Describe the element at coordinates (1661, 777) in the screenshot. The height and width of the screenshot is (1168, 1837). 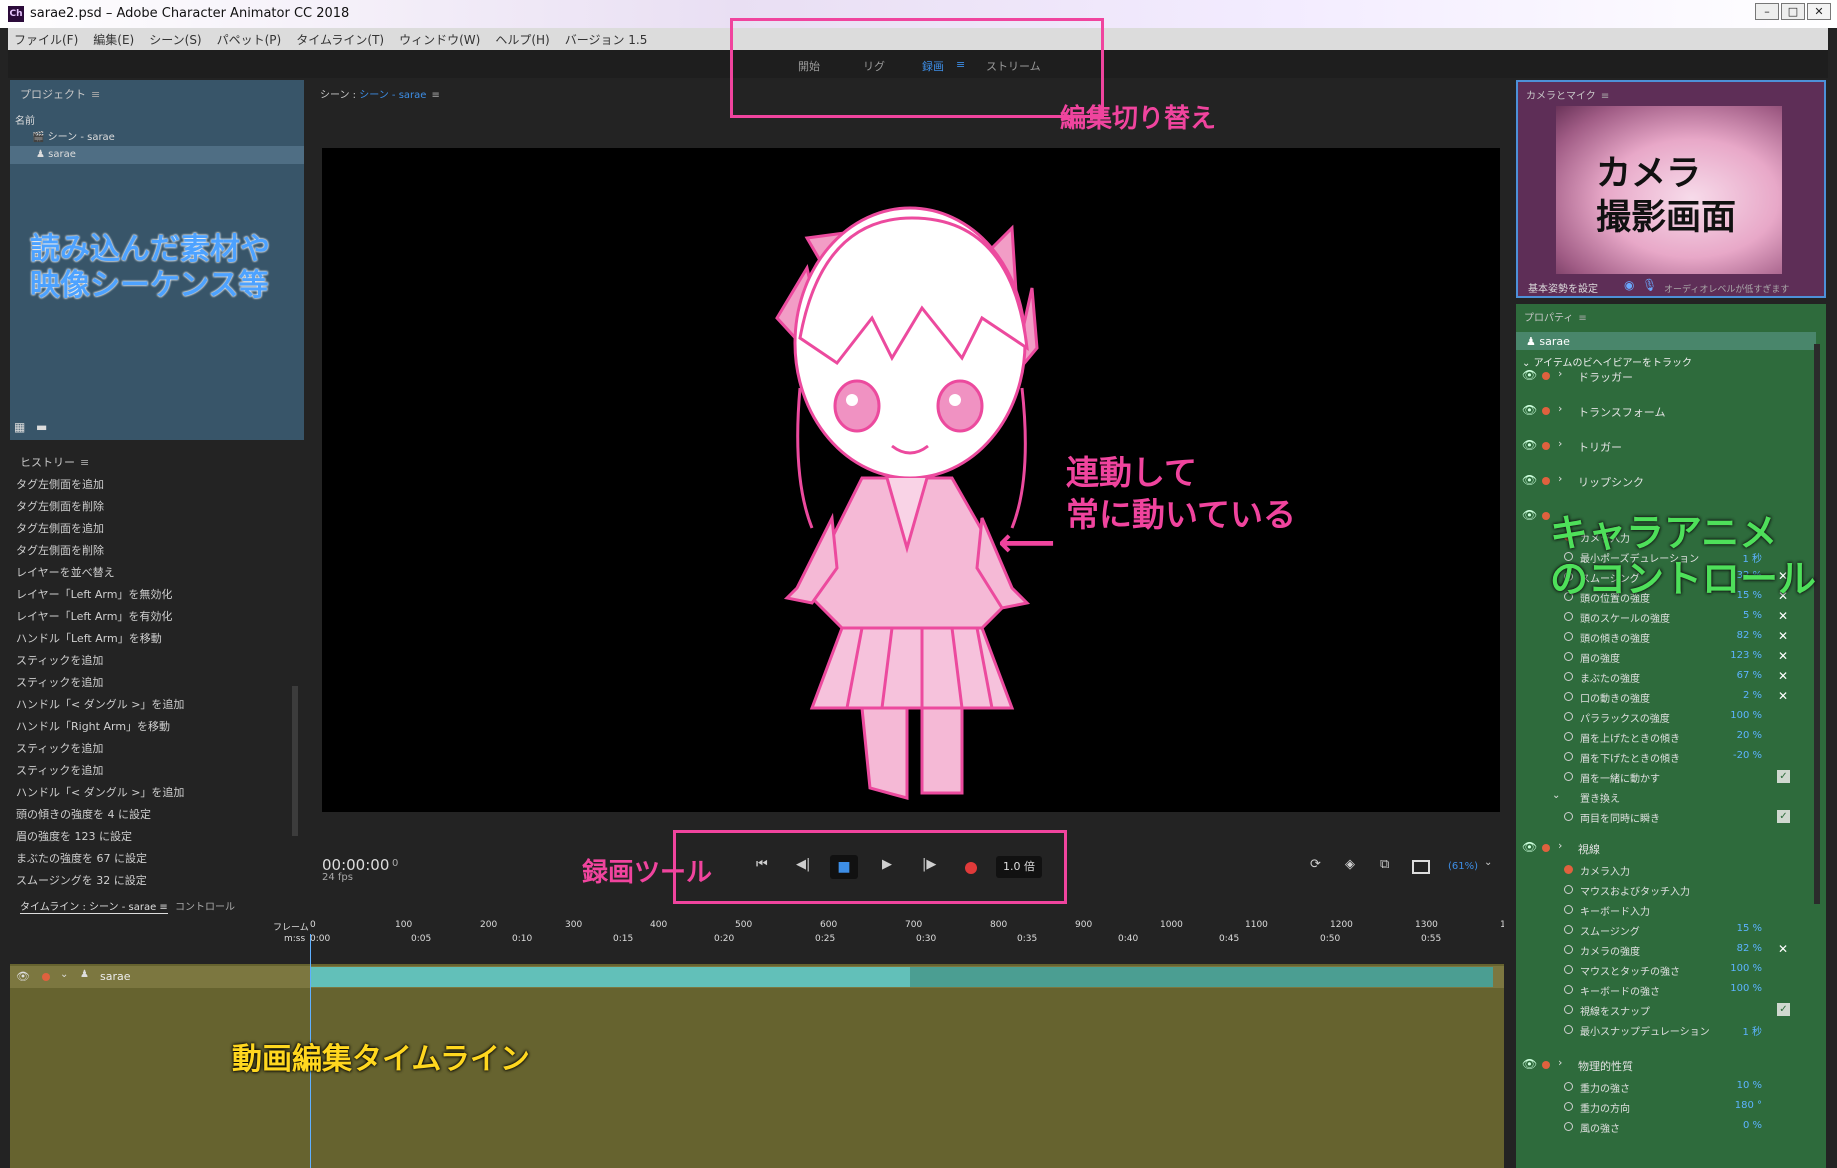
I see `face-param: 眉を一緒に動かす ✓` at that location.